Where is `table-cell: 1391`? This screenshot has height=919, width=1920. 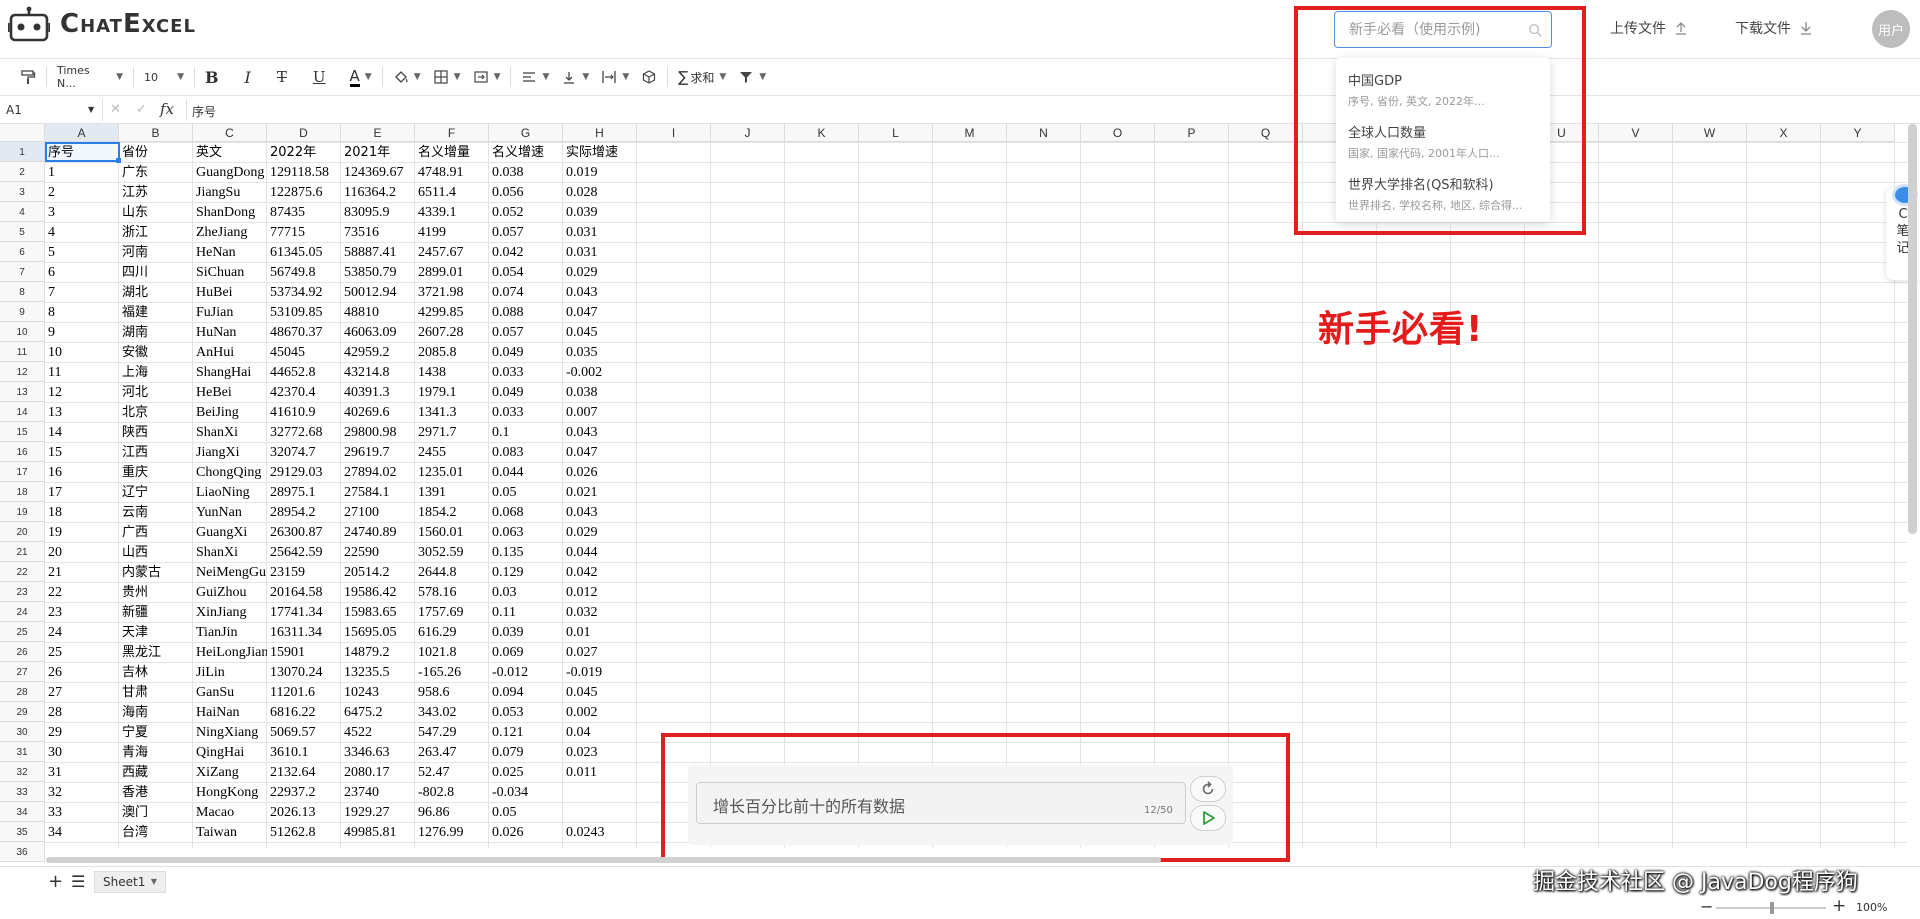
table-cell: 1391 is located at coordinates (452, 492).